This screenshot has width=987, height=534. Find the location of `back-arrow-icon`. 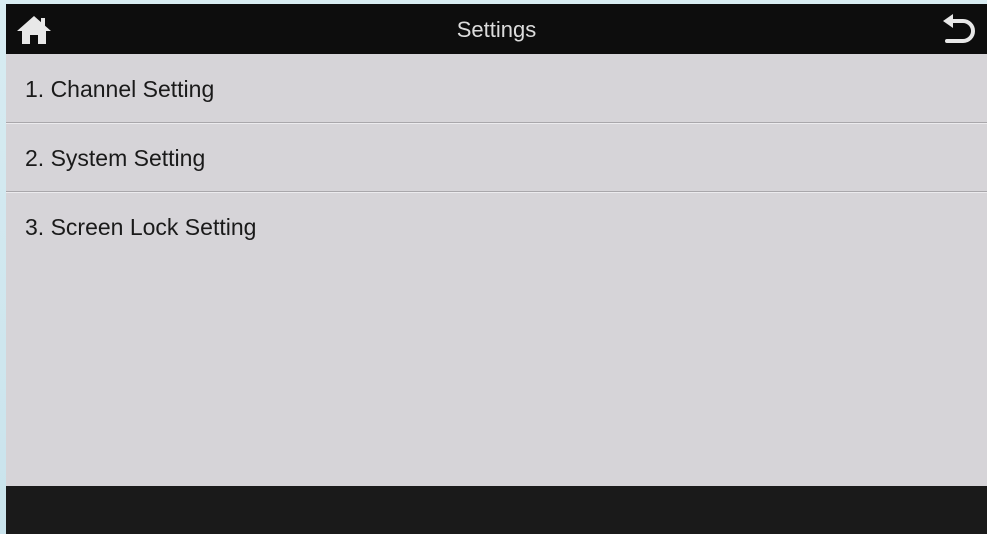

back-arrow-icon is located at coordinates (959, 28).